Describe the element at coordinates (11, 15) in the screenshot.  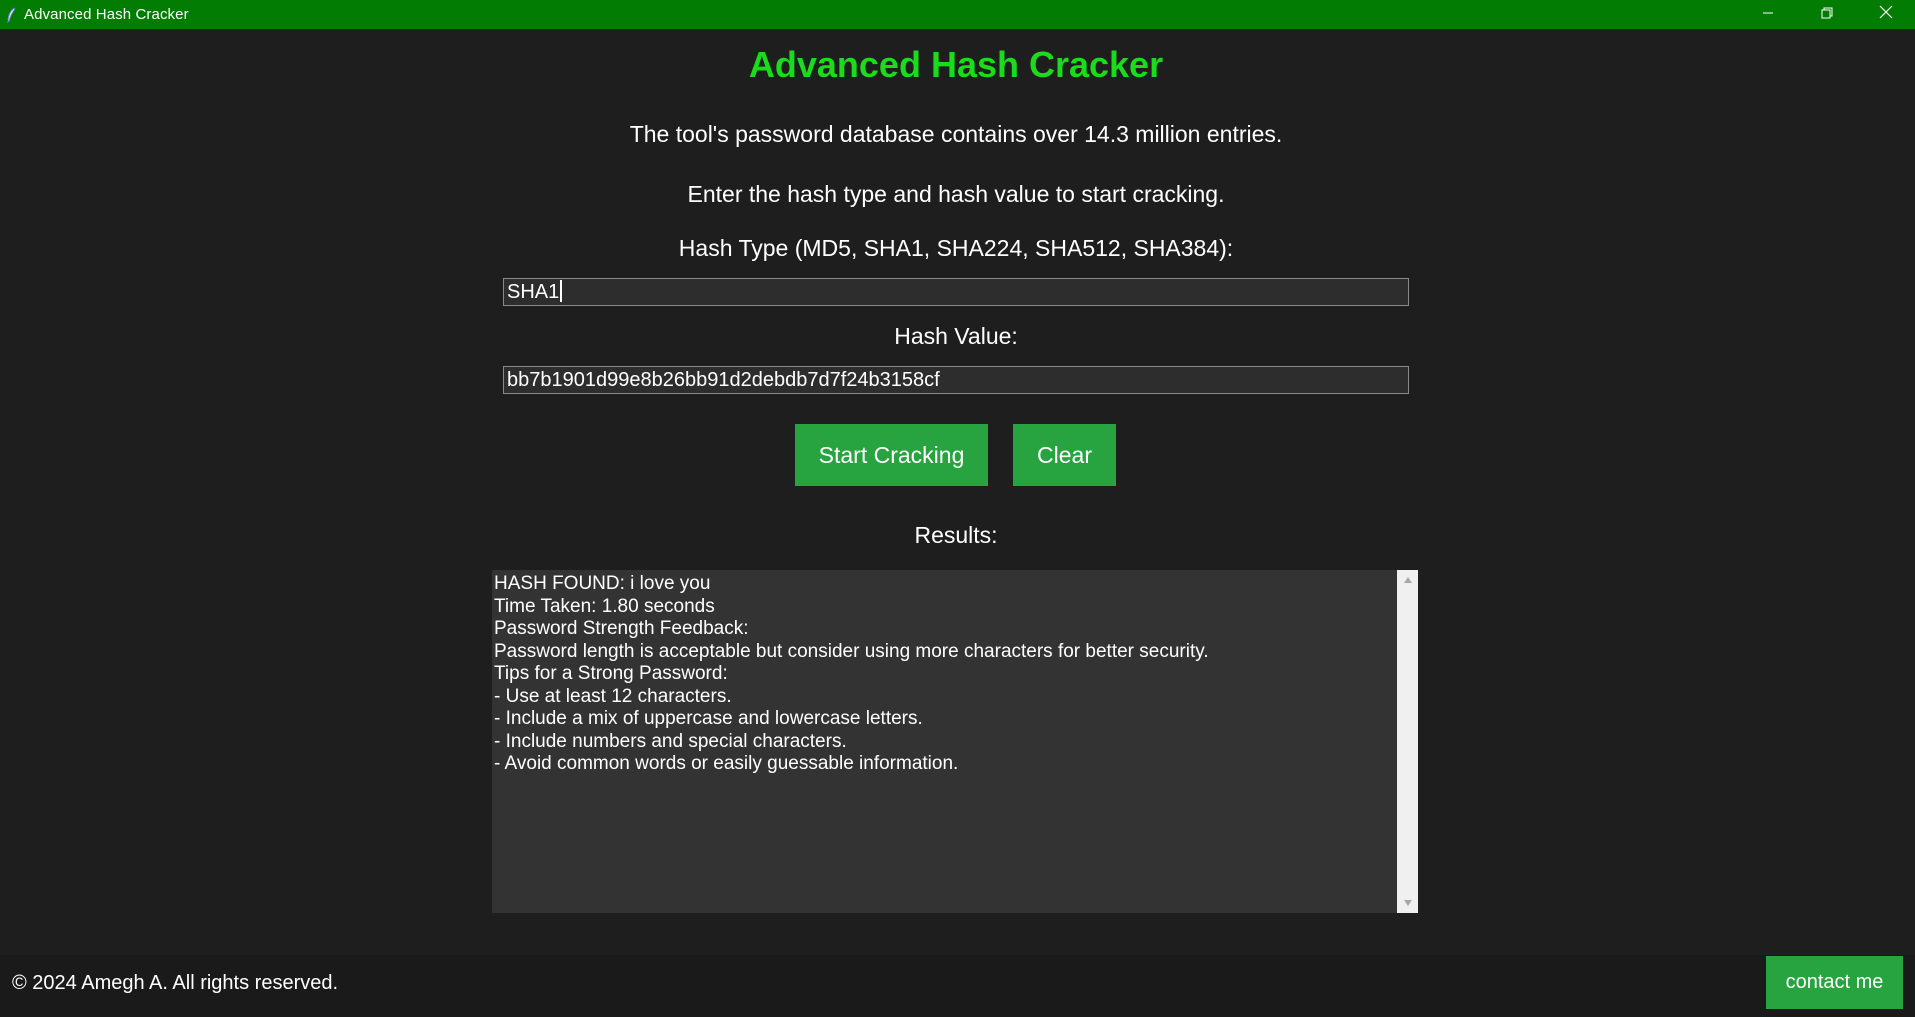
I see `feather-icon` at that location.